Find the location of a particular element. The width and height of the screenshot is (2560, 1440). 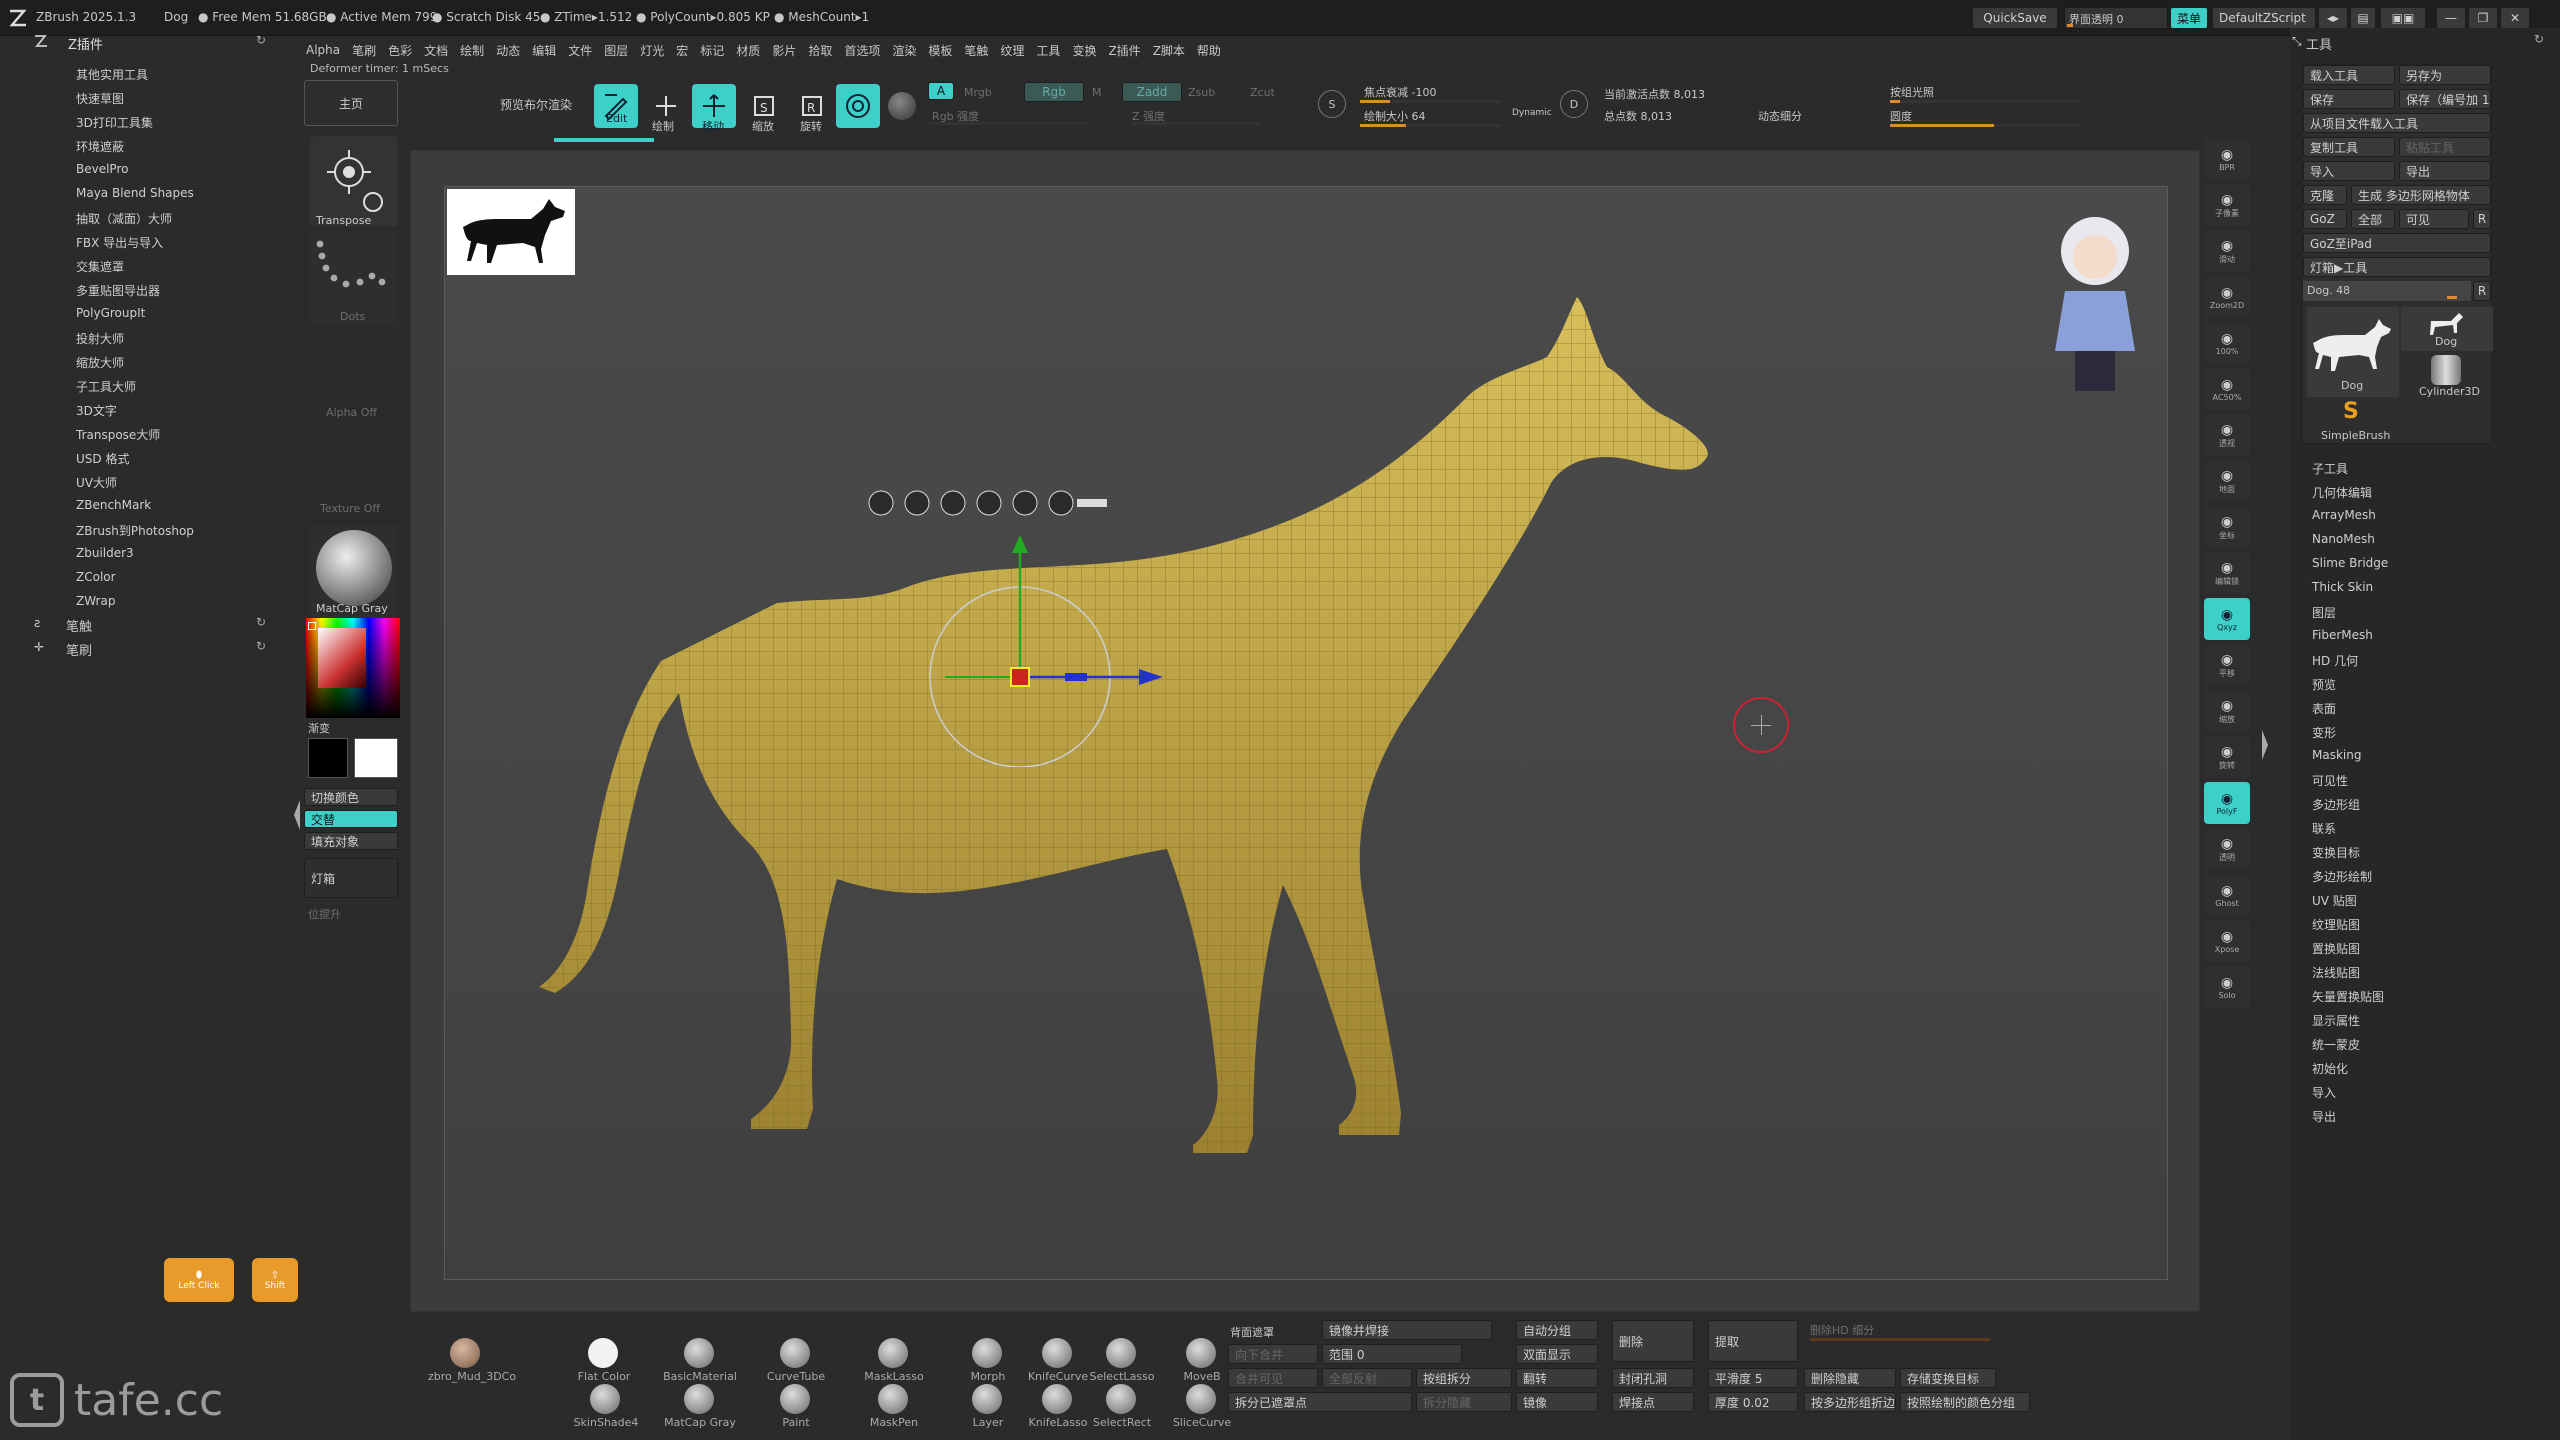

store-morph-button: 存储变换目标 is located at coordinates (1948, 1378).